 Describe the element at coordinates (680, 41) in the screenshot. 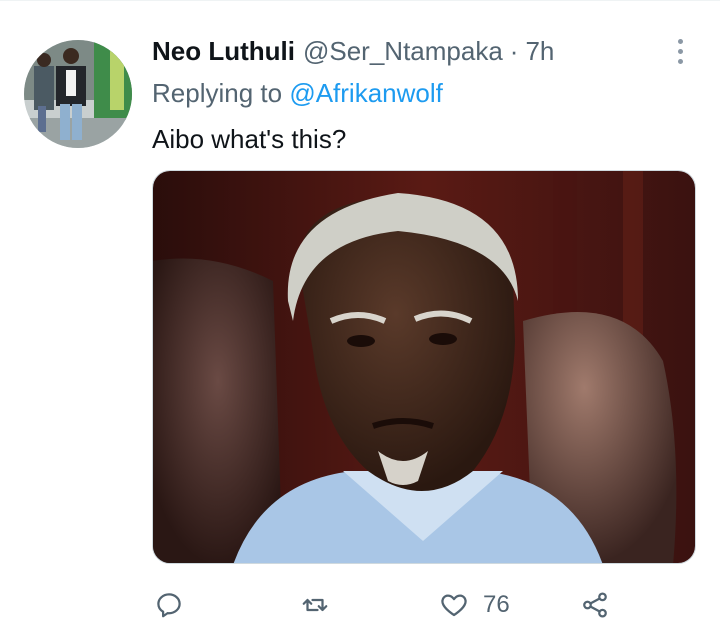

I see `more-icon` at that location.